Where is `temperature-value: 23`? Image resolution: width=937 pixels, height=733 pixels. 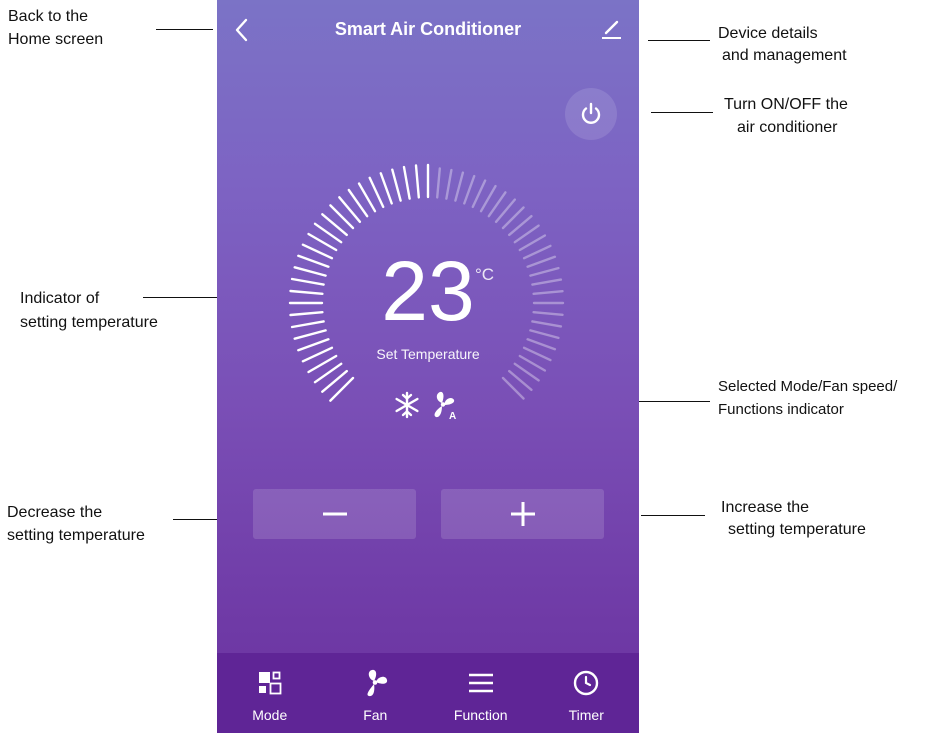
temperature-value: 23 is located at coordinates (428, 291).